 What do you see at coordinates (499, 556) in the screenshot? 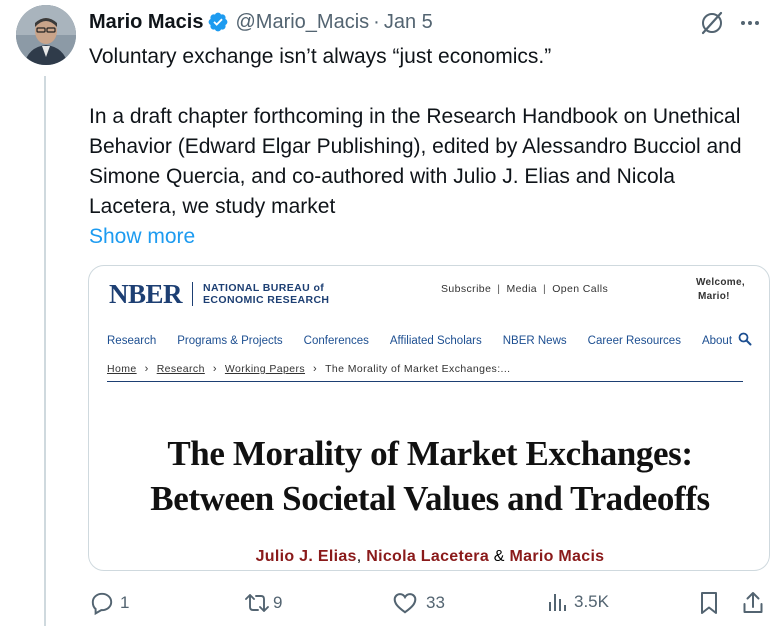
I see `author-ampersand: &` at bounding box center [499, 556].